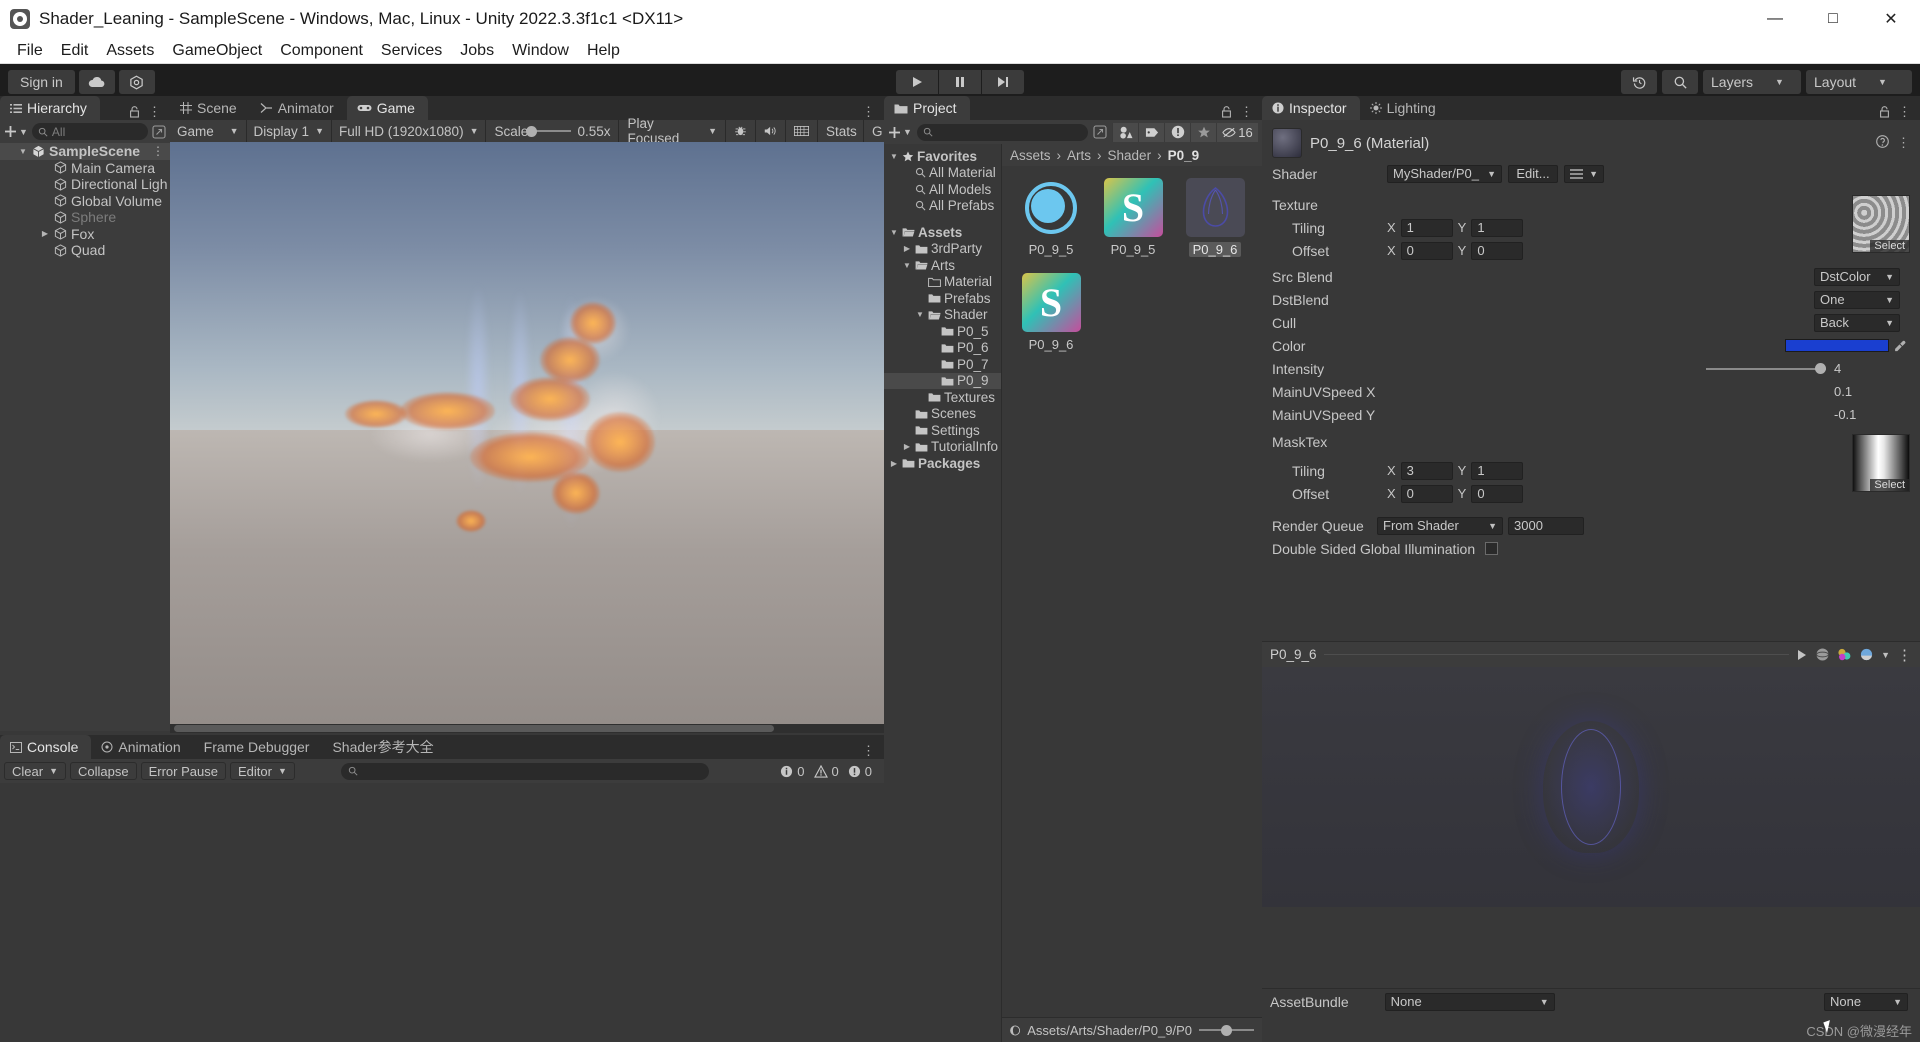  Describe the element at coordinates (85, 184) in the screenshot. I see `hierarchy-item-directional-ligh: Directional Ligh` at that location.